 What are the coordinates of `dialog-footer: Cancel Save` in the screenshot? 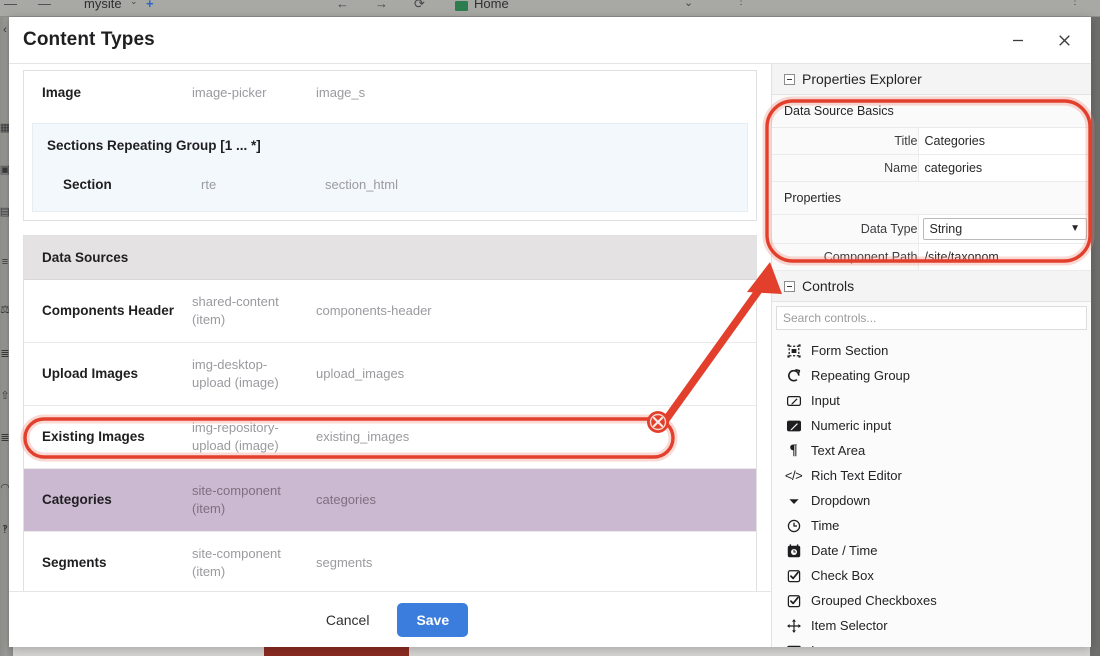 It's located at (390, 619).